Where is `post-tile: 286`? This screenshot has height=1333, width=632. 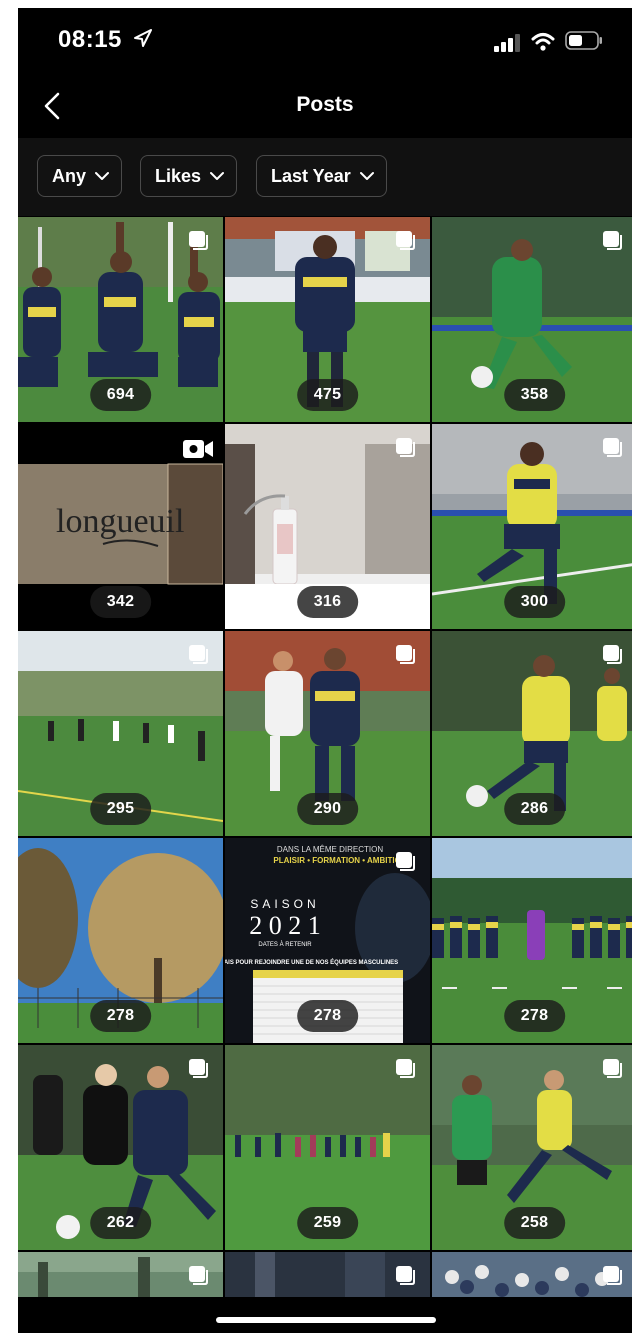
post-tile: 286 is located at coordinates (532, 733).